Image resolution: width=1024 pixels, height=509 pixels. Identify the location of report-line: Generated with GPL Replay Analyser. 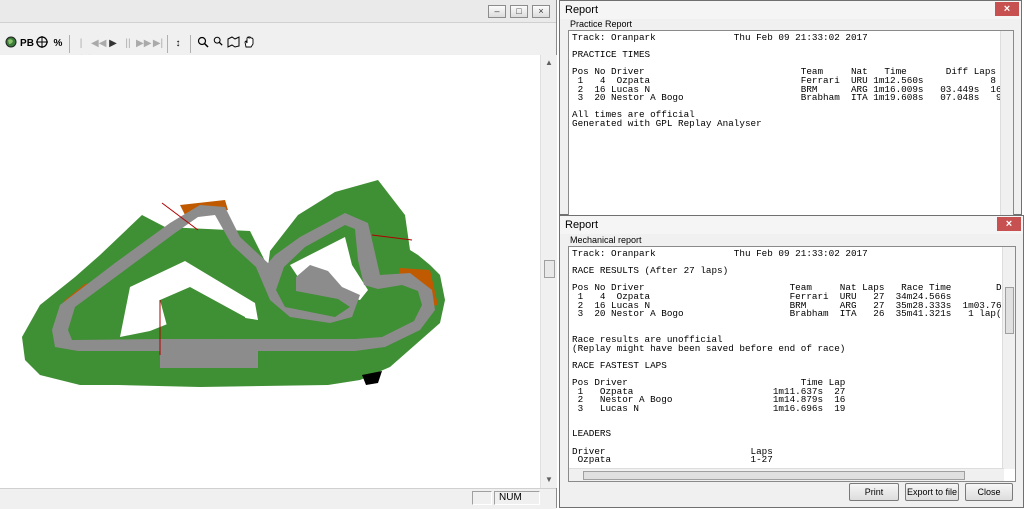
(667, 123).